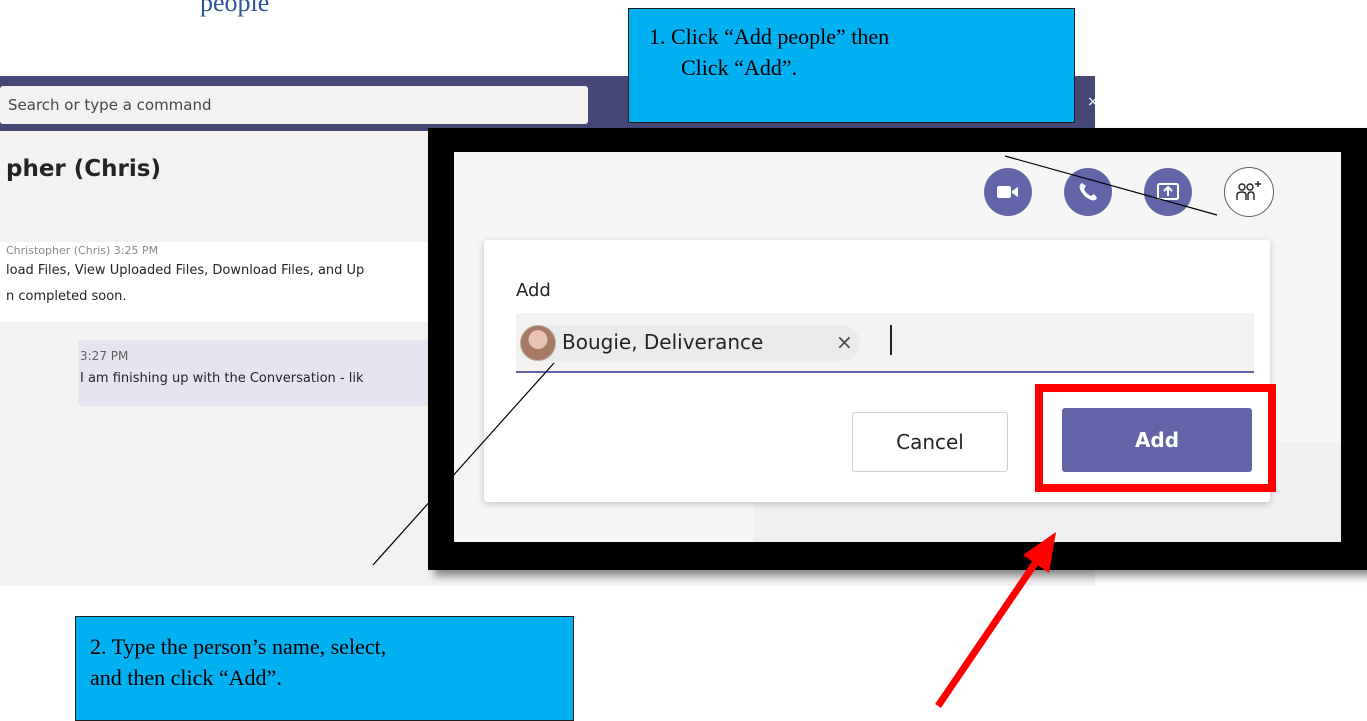  Describe the element at coordinates (989, 631) in the screenshot. I see `red-arrow-shaft` at that location.